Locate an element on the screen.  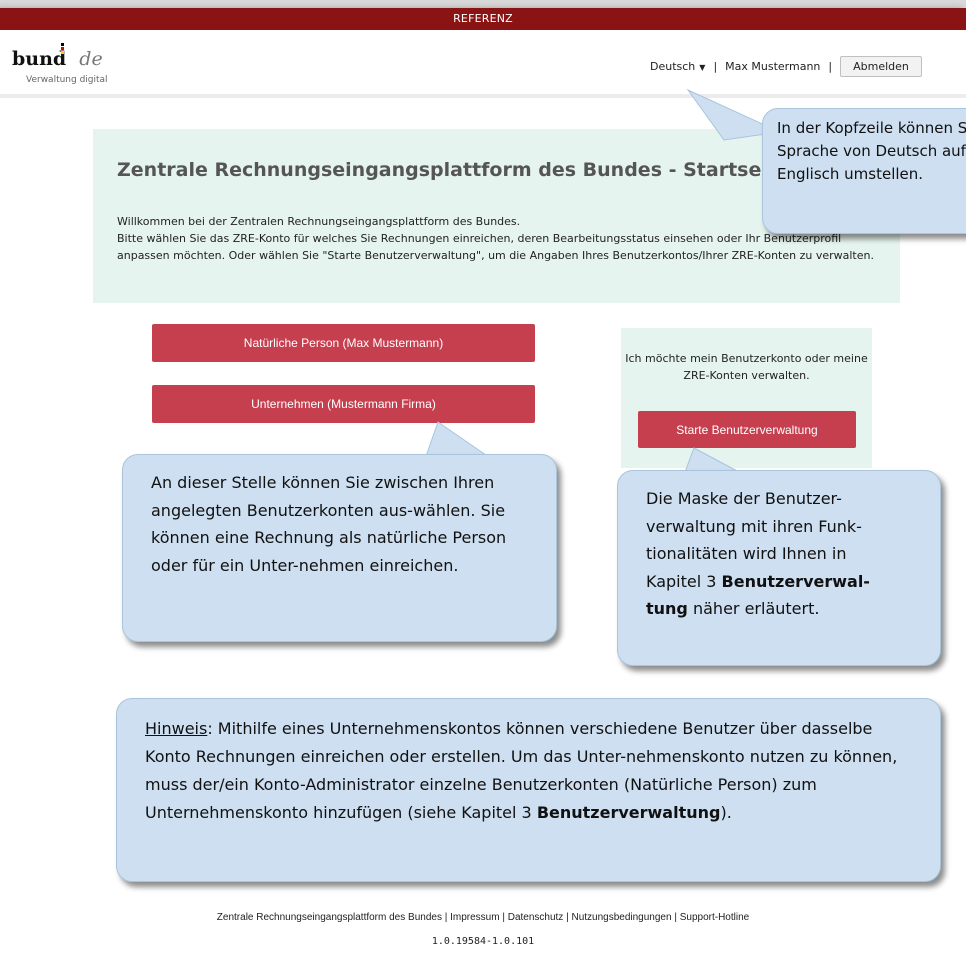
note-bold: Benutzerverwaltung is located at coordinates (628, 812).